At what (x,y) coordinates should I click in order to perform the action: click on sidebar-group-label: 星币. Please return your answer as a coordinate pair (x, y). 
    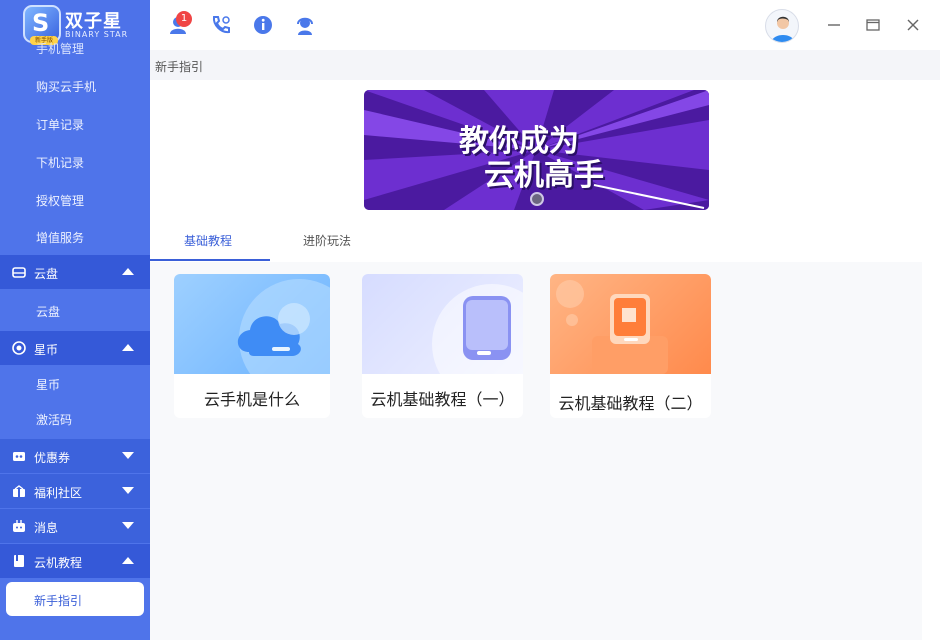
    Looking at the image, I should click on (46, 350).